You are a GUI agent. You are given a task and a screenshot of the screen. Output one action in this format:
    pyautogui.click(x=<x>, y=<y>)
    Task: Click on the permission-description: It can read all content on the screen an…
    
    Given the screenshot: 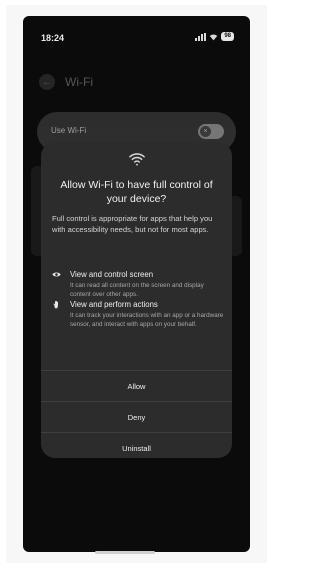 What is the action you would take?
    pyautogui.click(x=137, y=290)
    